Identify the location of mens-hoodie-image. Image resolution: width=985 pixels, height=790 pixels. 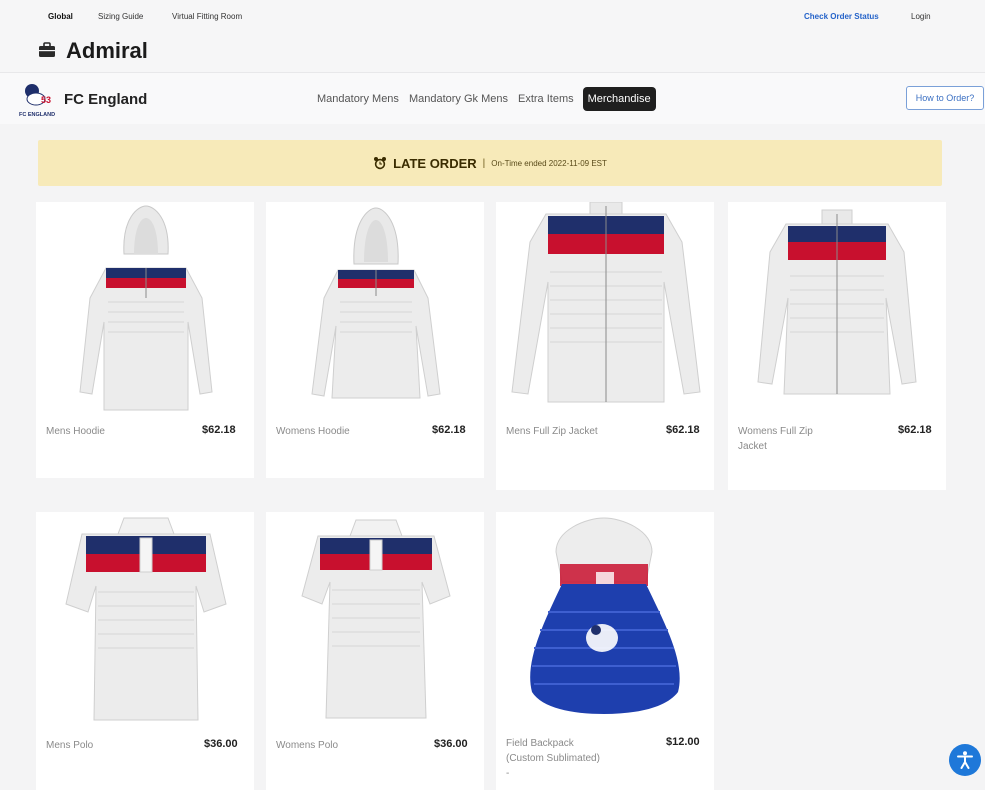
(145, 309).